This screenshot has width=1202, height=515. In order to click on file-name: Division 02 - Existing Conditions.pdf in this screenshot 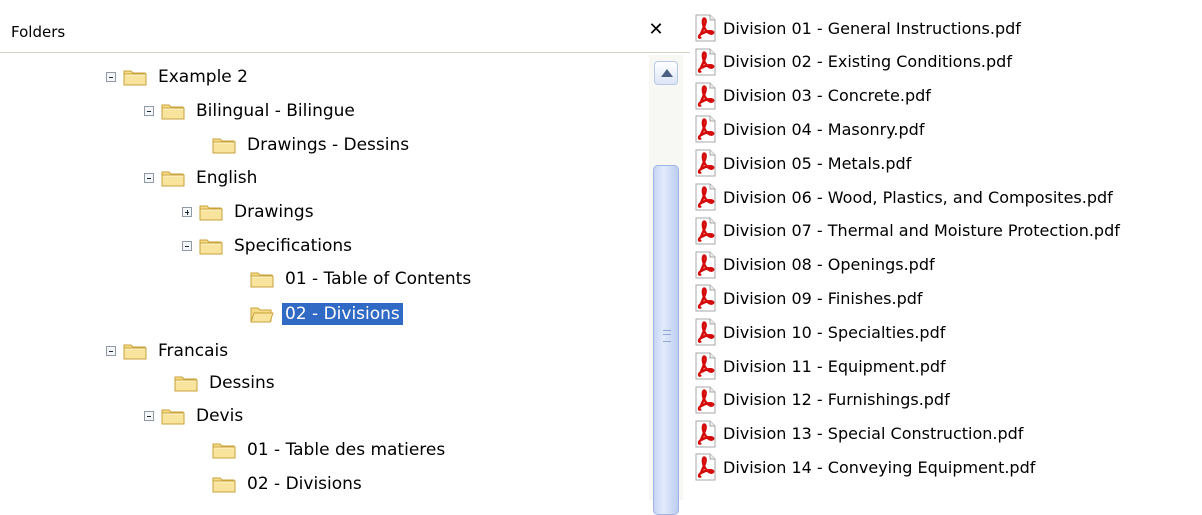, I will do `click(867, 61)`.